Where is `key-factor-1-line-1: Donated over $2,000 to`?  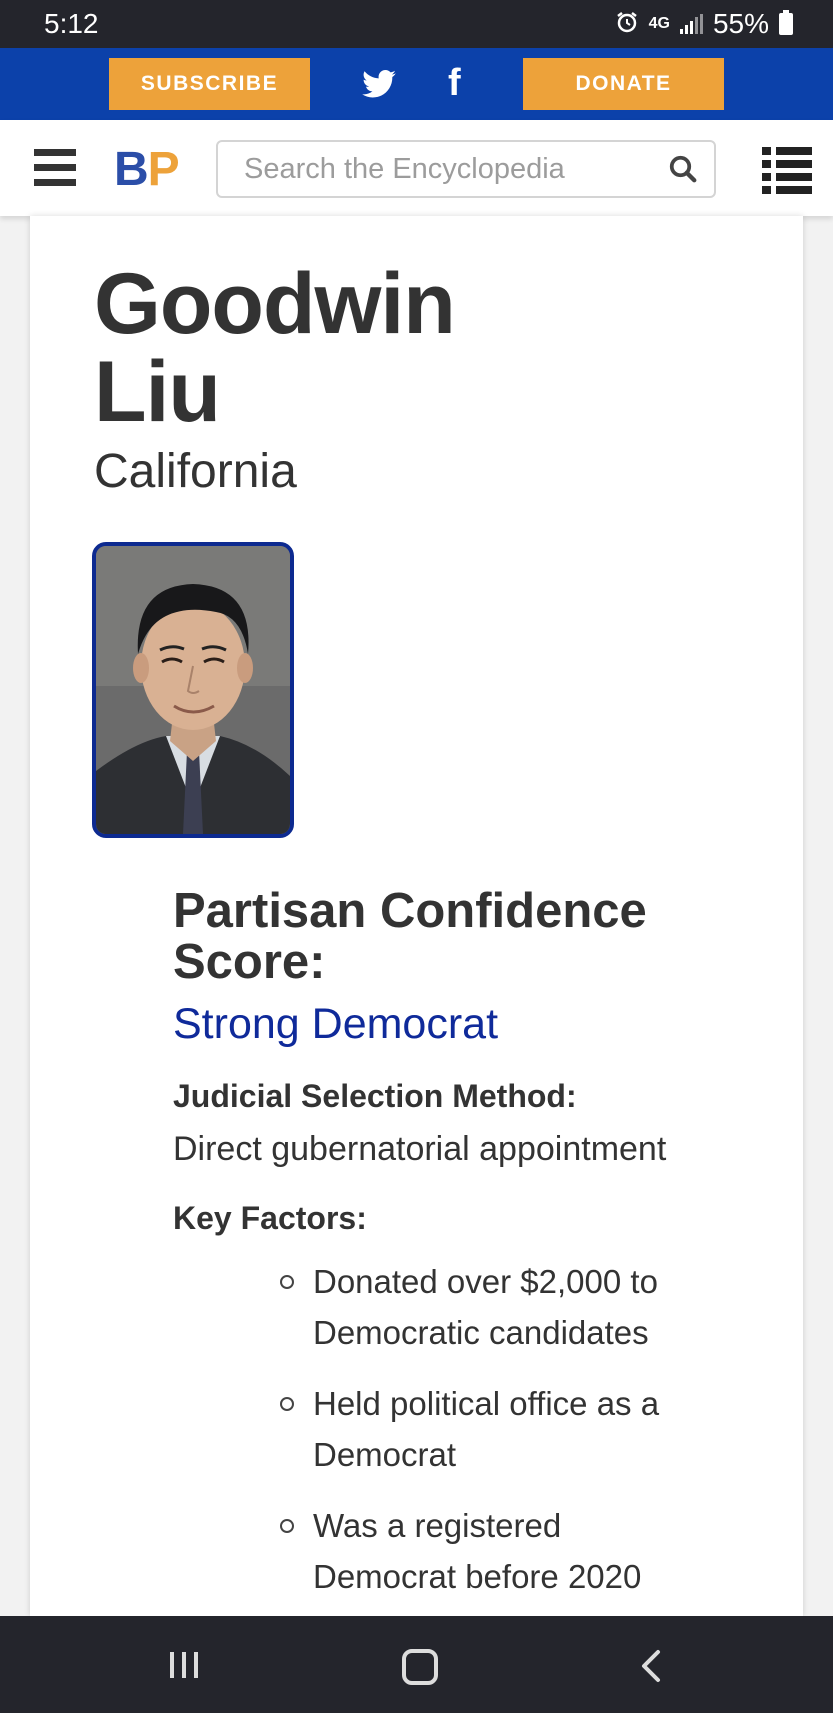 key-factor-1-line-1: Donated over $2,000 to is located at coordinates (485, 1281).